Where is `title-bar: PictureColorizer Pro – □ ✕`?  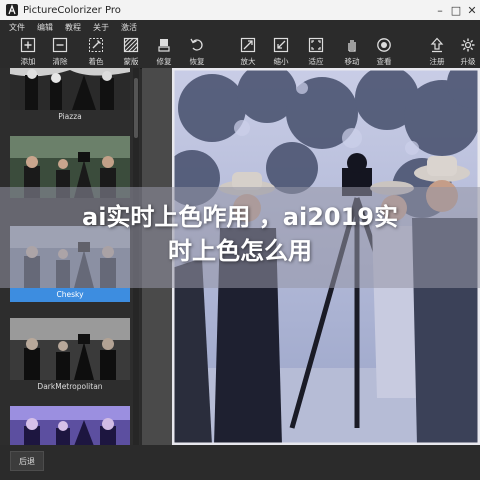 title-bar: PictureColorizer Pro – □ ✕ is located at coordinates (240, 10).